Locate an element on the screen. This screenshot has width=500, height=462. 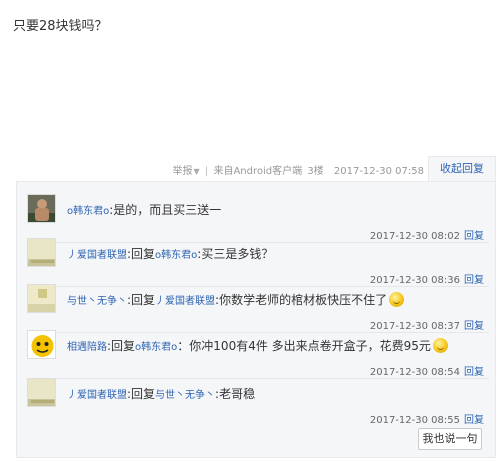
reply-user-link: 与世丶无争丶 is located at coordinates (97, 301).